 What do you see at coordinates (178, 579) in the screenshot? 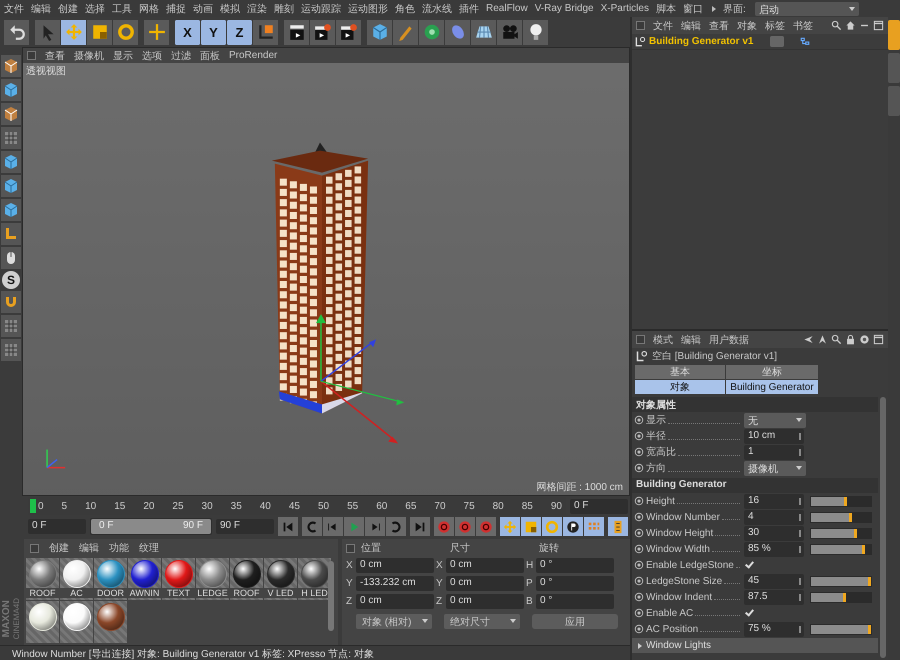
I see `material-swatch: TEXT` at bounding box center [178, 579].